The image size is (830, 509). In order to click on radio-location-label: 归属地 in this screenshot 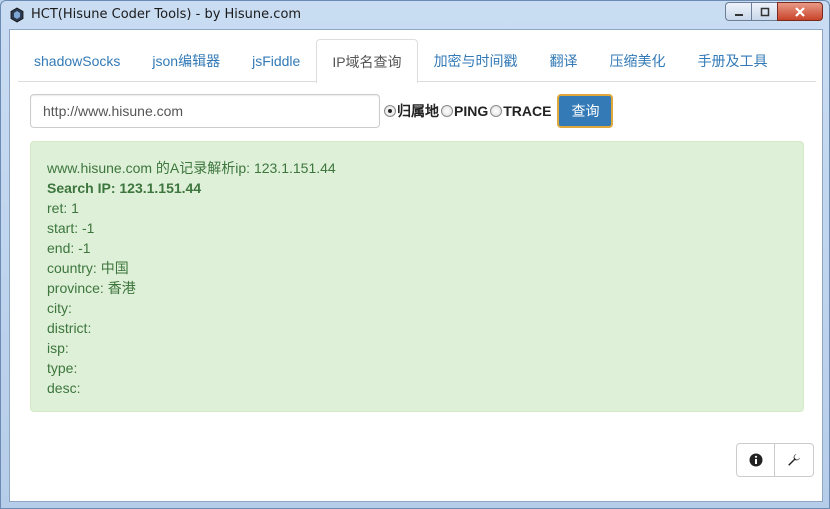, I will do `click(418, 111)`.